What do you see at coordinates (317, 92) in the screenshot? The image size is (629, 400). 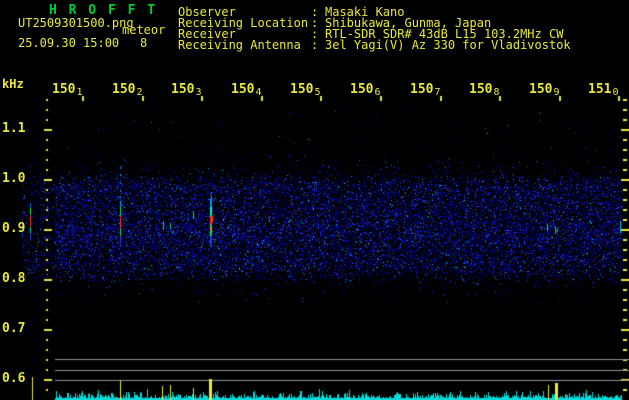 I see `time-tick-label-minute: 5` at bounding box center [317, 92].